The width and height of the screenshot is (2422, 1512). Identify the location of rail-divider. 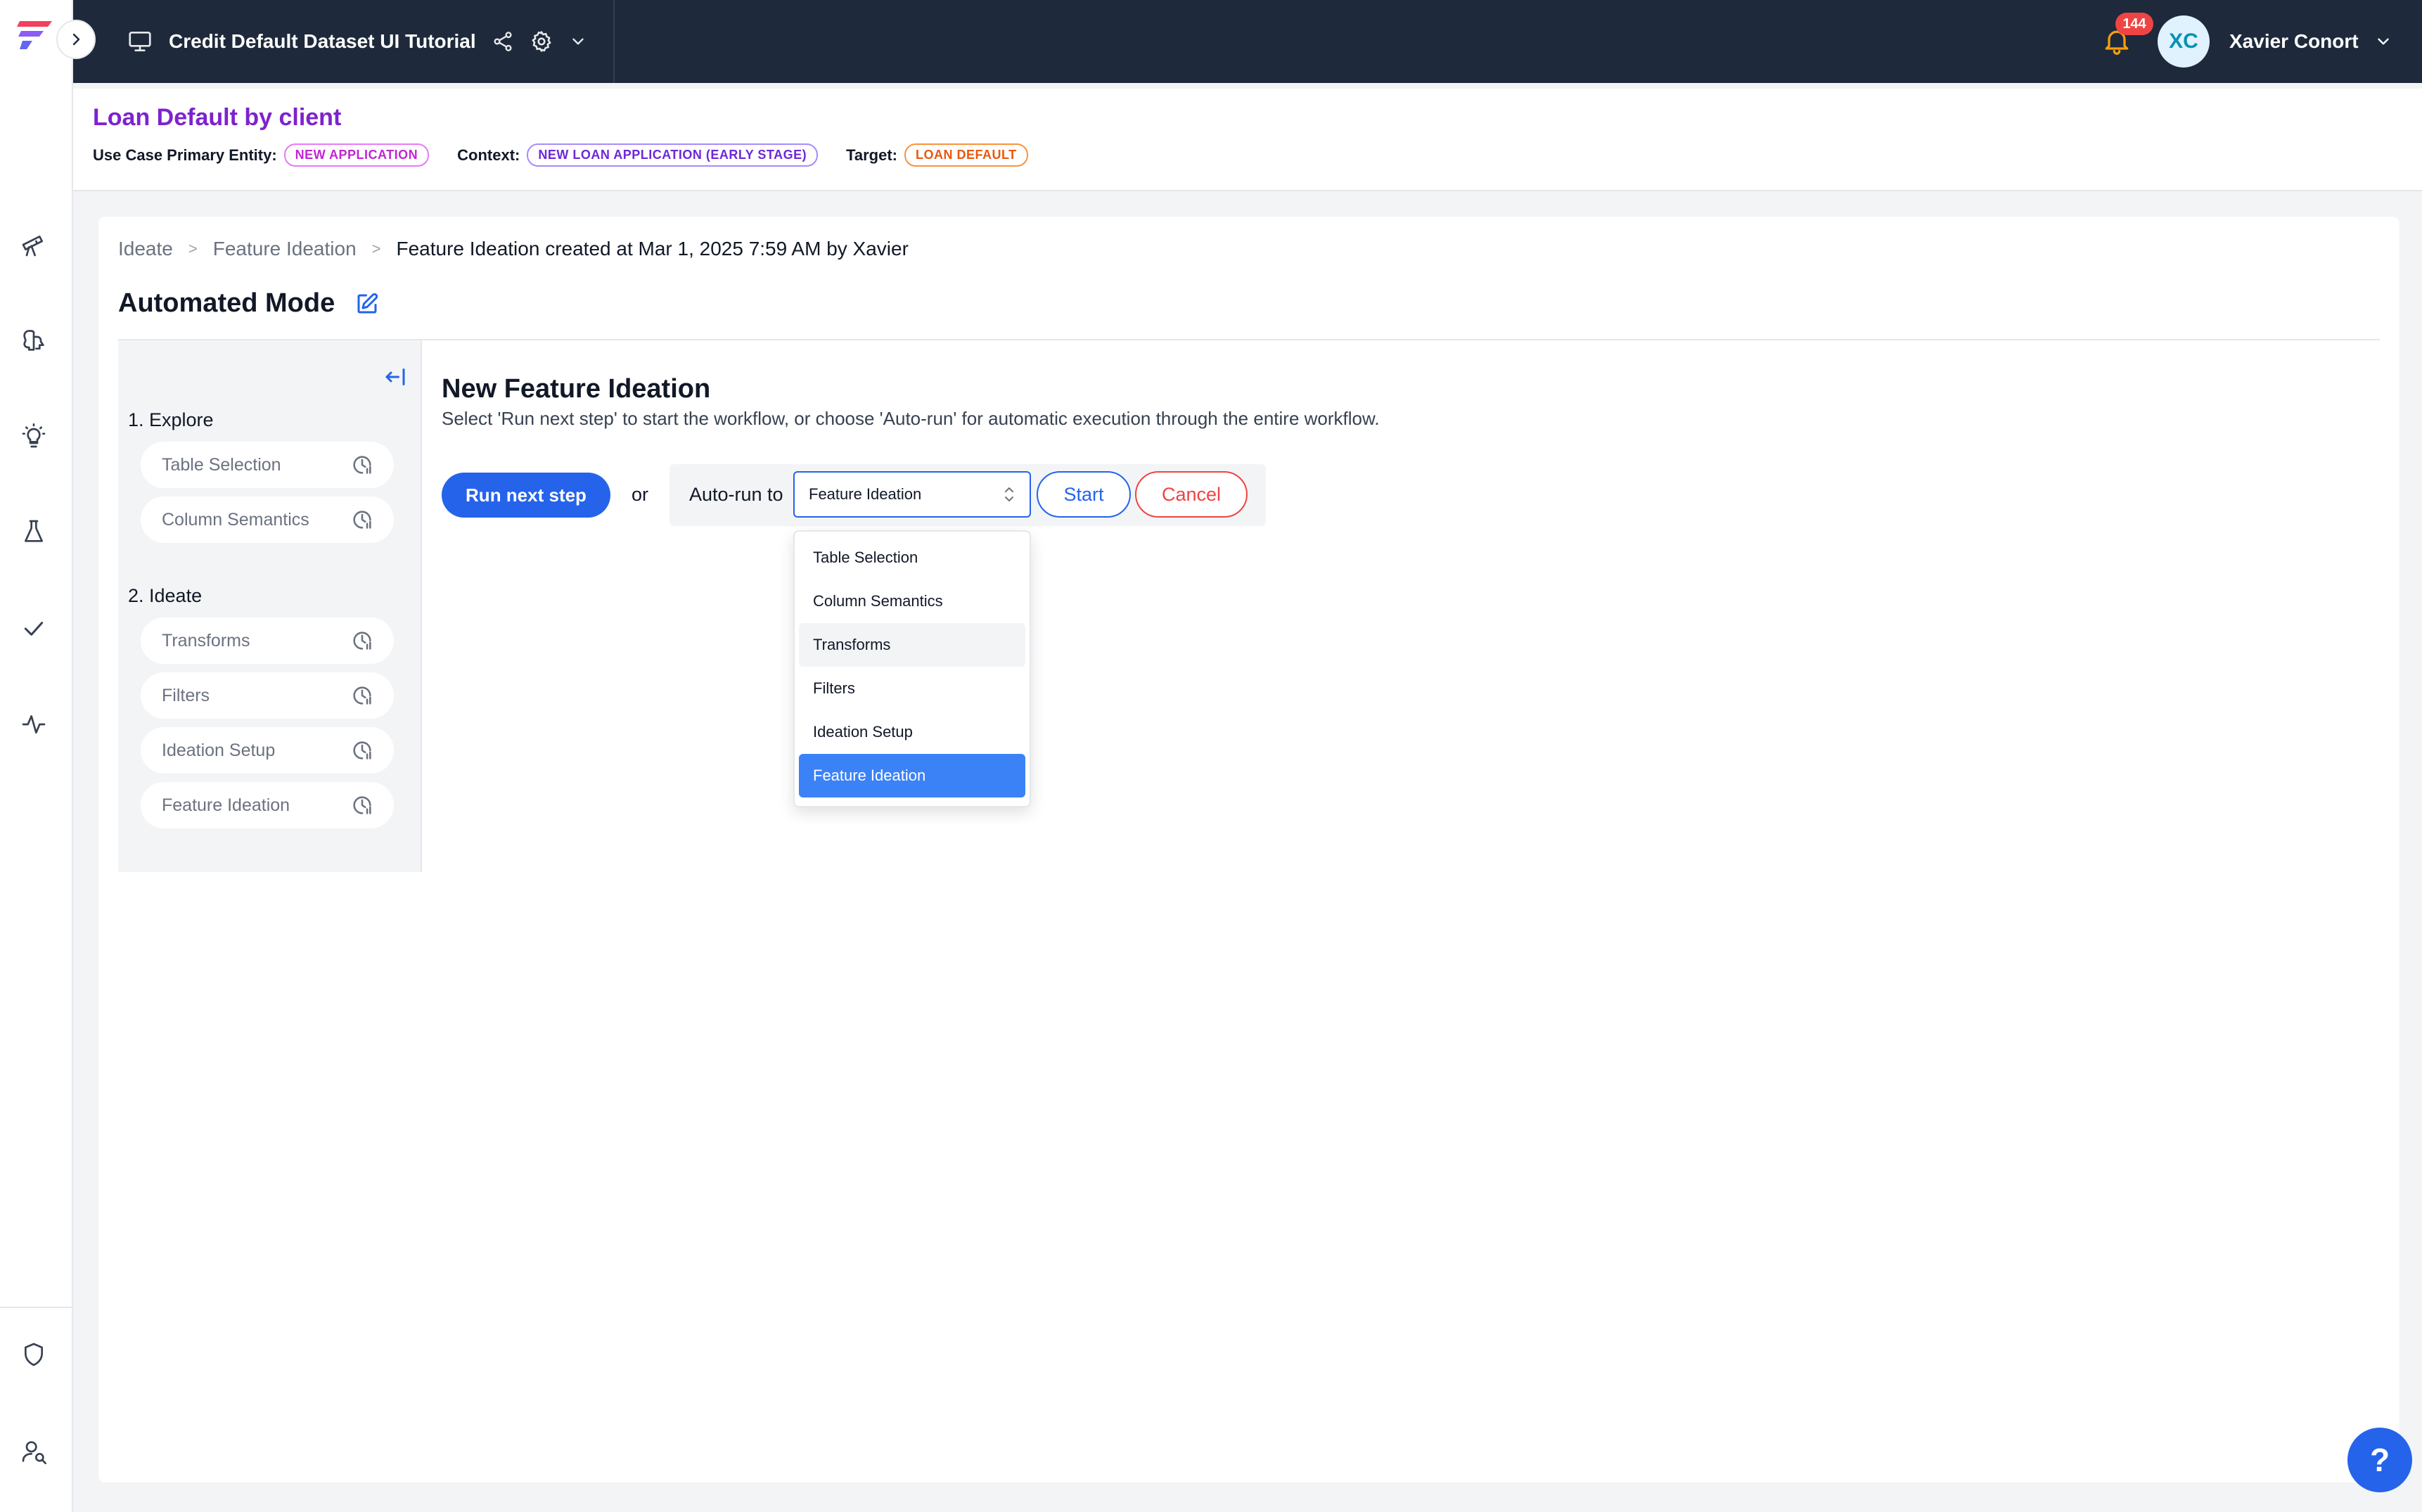
(37, 1307).